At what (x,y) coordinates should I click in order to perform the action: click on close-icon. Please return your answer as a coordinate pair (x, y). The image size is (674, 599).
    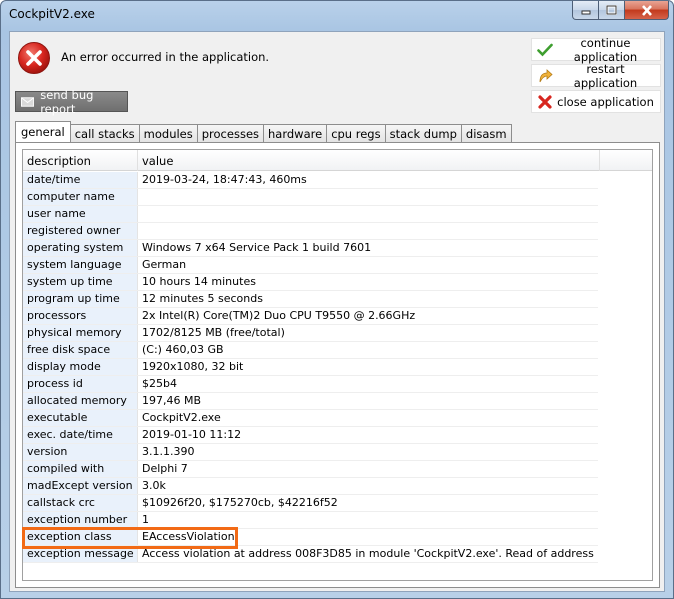
    Looking at the image, I should click on (646, 10).